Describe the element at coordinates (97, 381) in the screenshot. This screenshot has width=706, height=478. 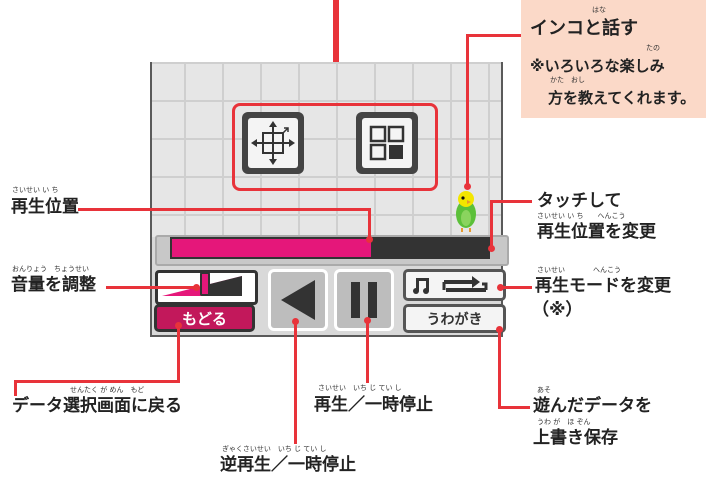
I see `back-line-h` at that location.